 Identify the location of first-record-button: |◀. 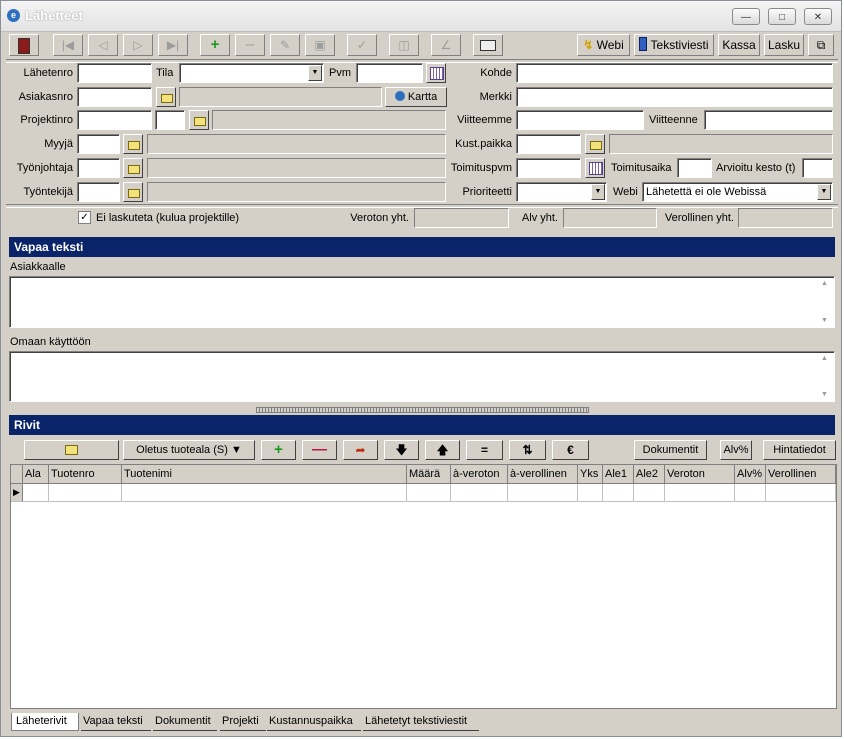
(68, 45).